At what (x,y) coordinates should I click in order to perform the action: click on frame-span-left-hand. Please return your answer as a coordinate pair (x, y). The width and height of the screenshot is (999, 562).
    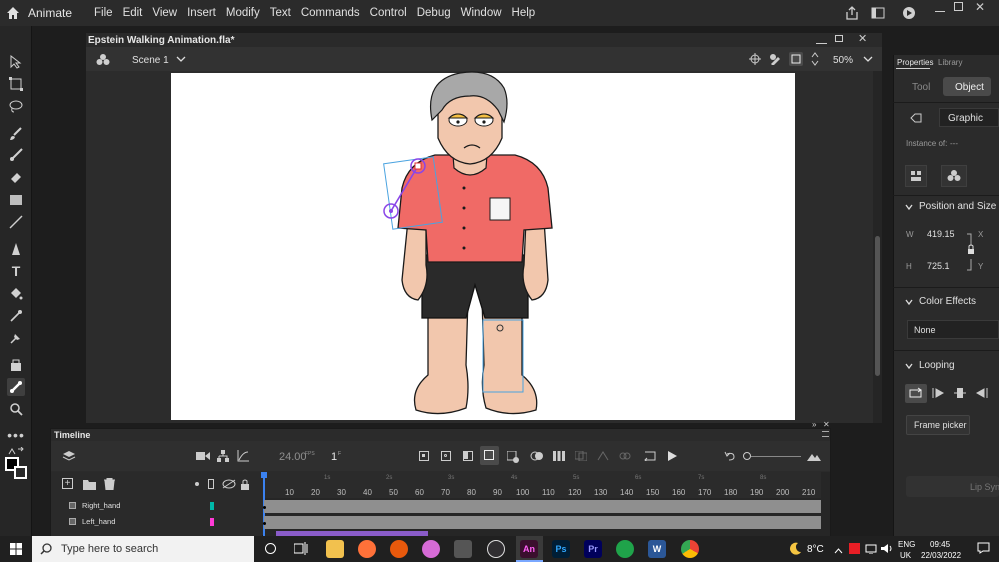
    Looking at the image, I should click on (542, 522).